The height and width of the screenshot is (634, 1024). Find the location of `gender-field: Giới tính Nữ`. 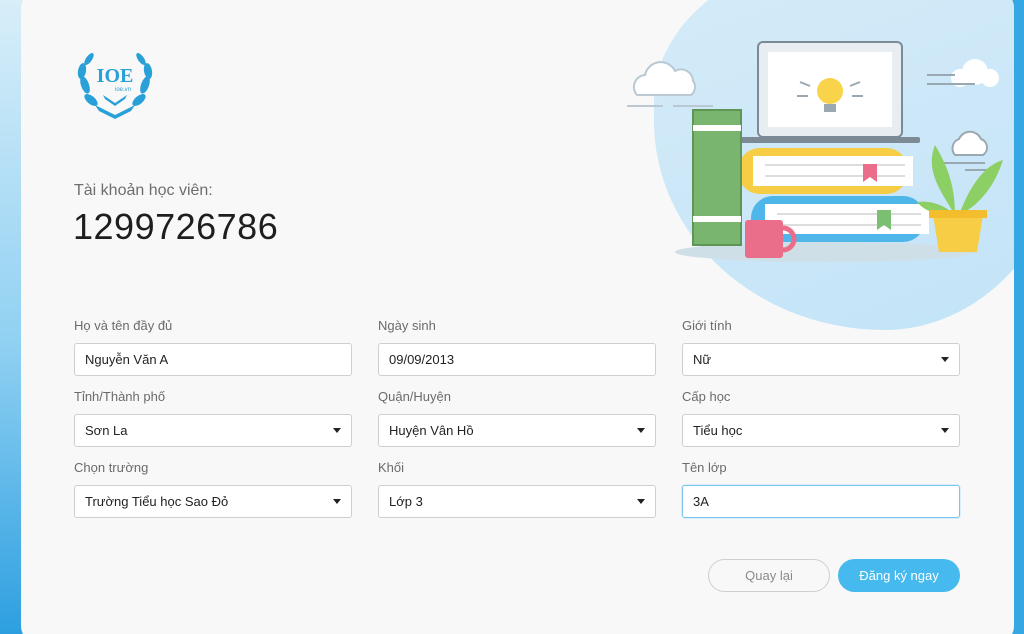

gender-field: Giới tính Nữ is located at coordinates (821, 346).